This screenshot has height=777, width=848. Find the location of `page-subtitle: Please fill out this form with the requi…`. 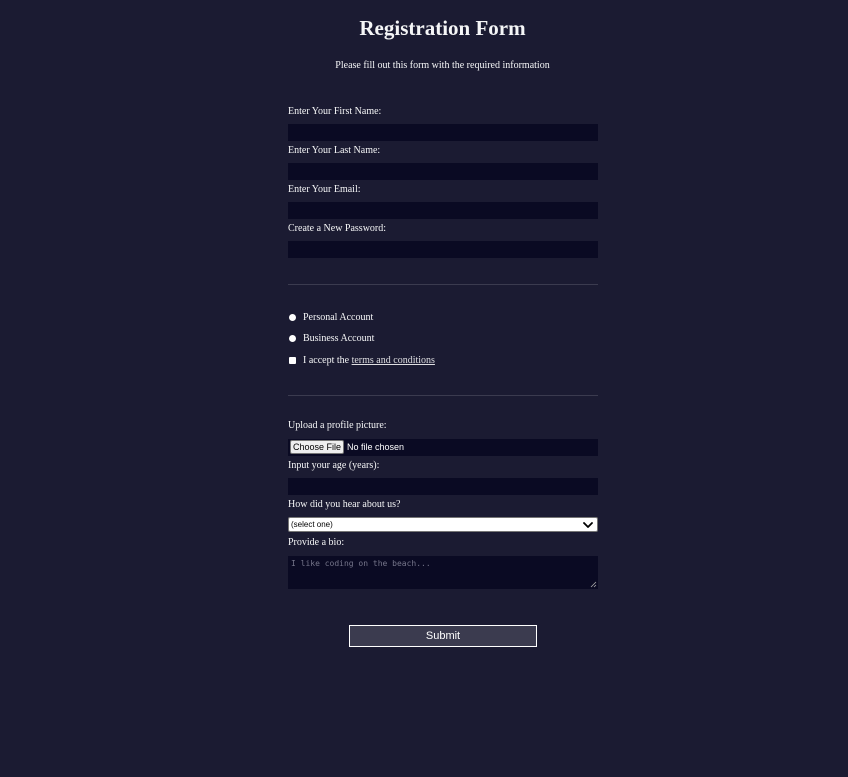

page-subtitle: Please fill out this form with the requi… is located at coordinates (442, 65).